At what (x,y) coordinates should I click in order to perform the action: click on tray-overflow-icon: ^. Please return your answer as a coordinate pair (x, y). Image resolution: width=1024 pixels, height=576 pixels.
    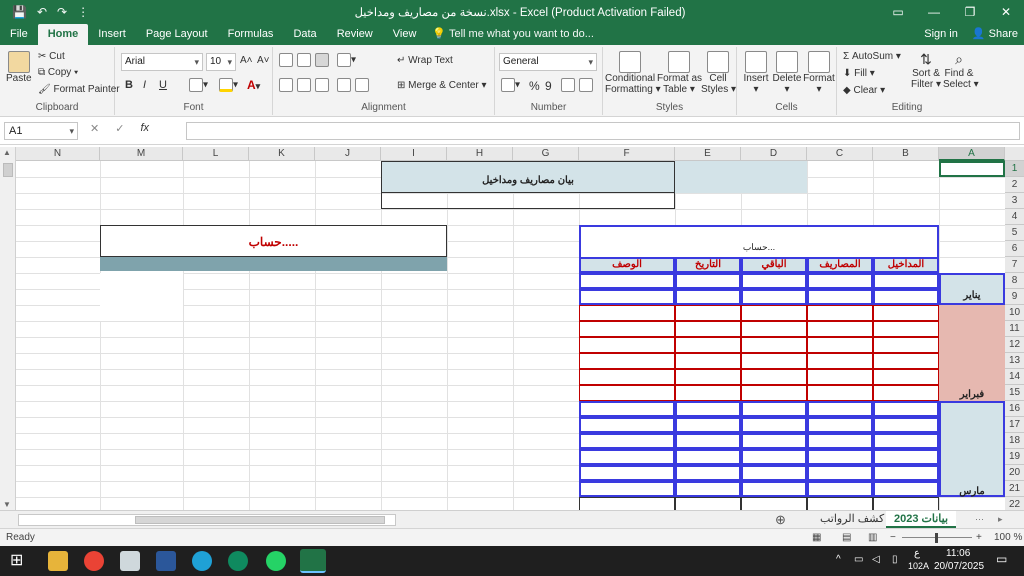
    Looking at the image, I should click on (838, 559).